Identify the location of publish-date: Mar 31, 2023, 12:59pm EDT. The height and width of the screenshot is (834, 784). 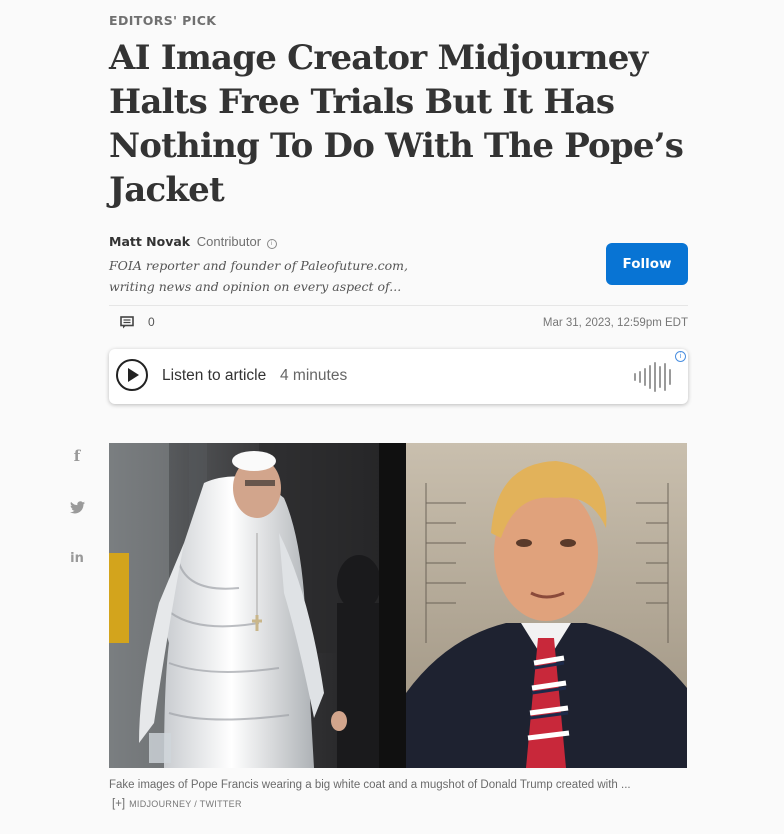
(615, 323).